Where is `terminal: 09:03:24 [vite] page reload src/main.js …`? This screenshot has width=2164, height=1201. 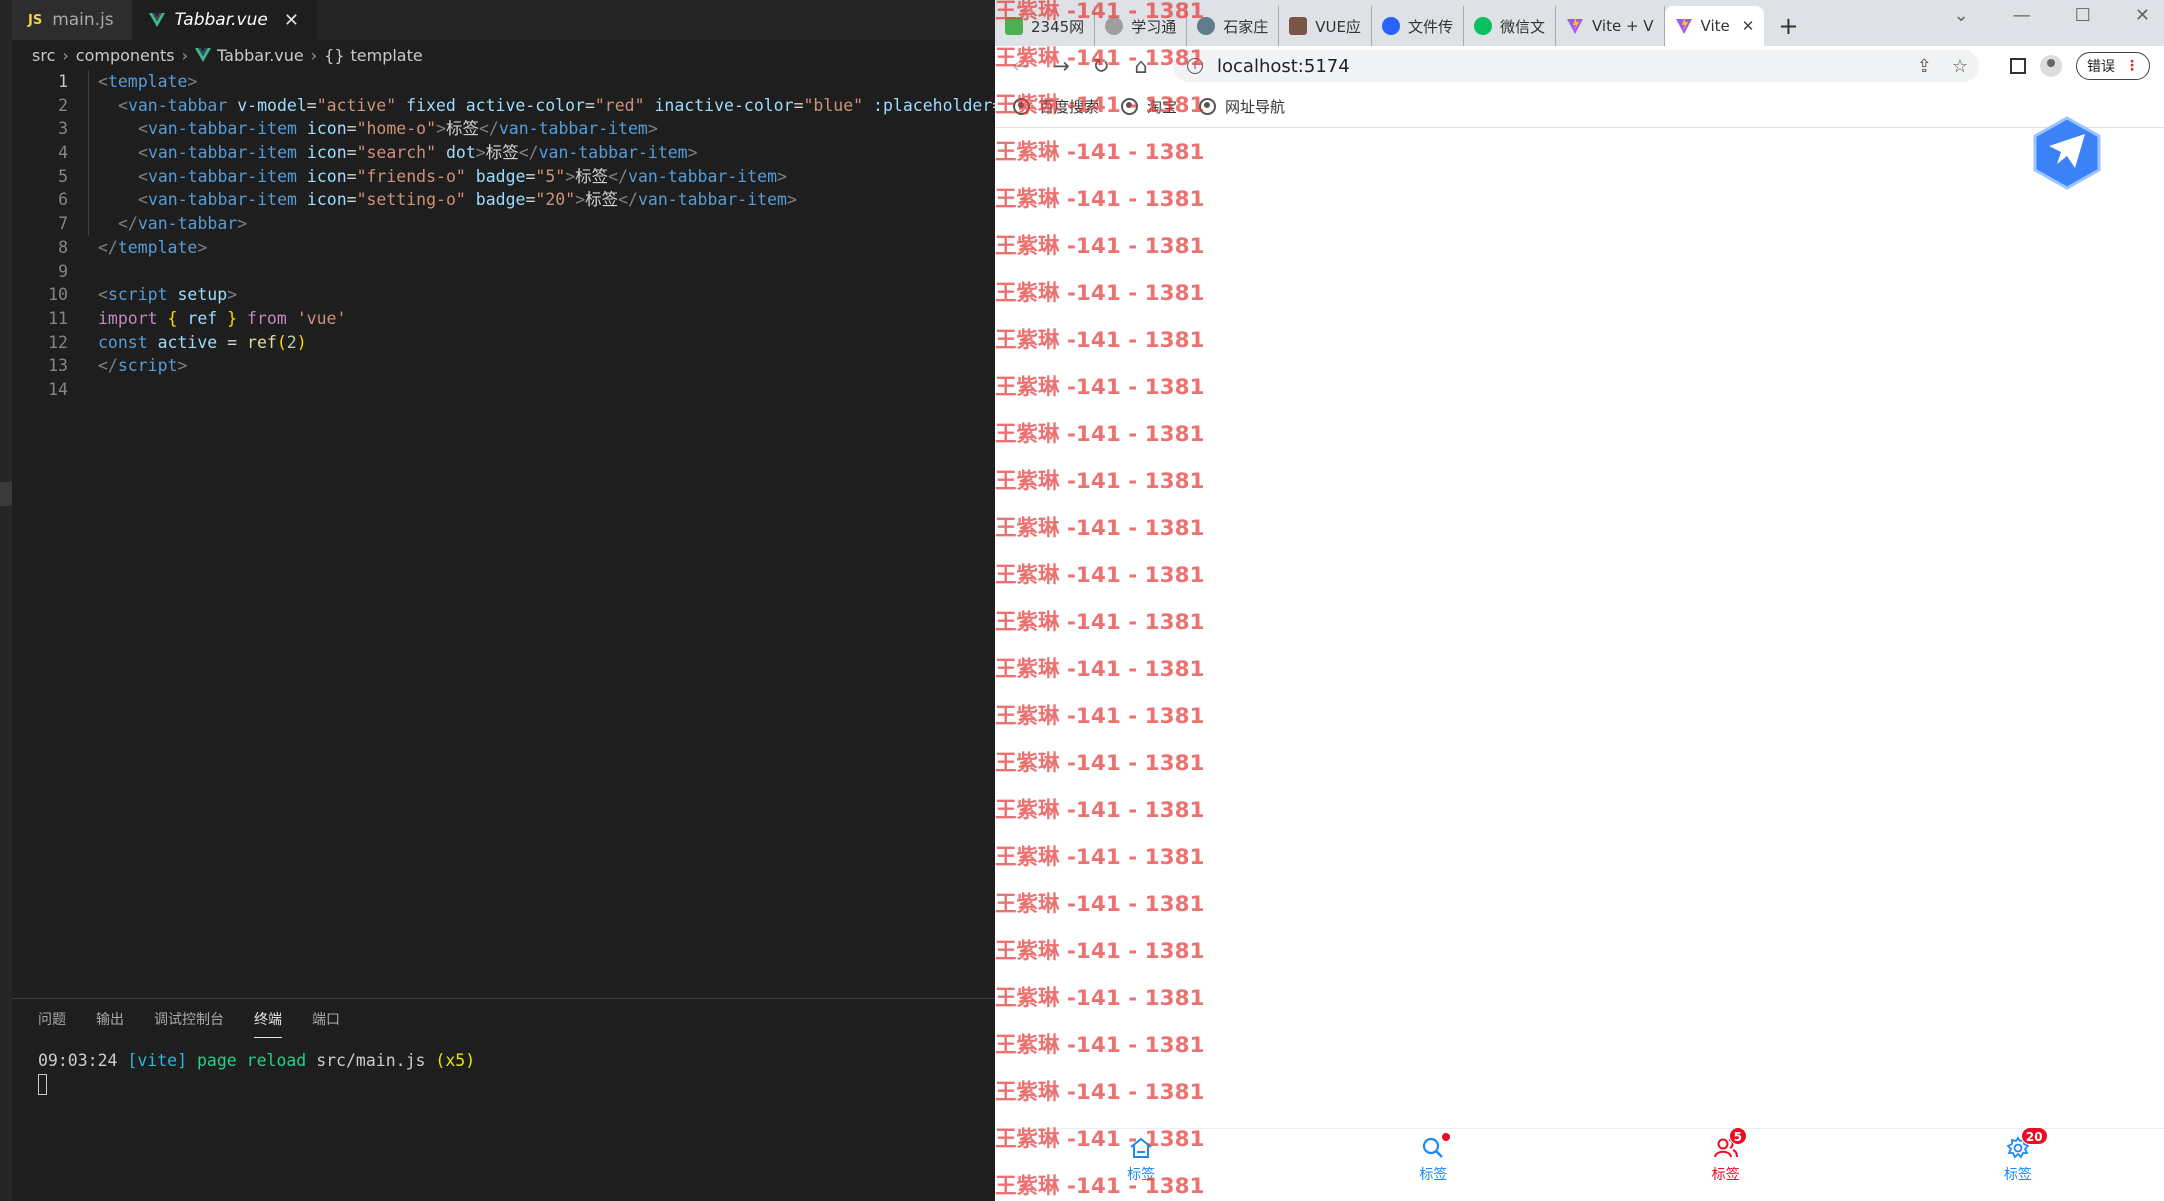 terminal: 09:03:24 [vite] page reload src/main.js … is located at coordinates (256, 1073).